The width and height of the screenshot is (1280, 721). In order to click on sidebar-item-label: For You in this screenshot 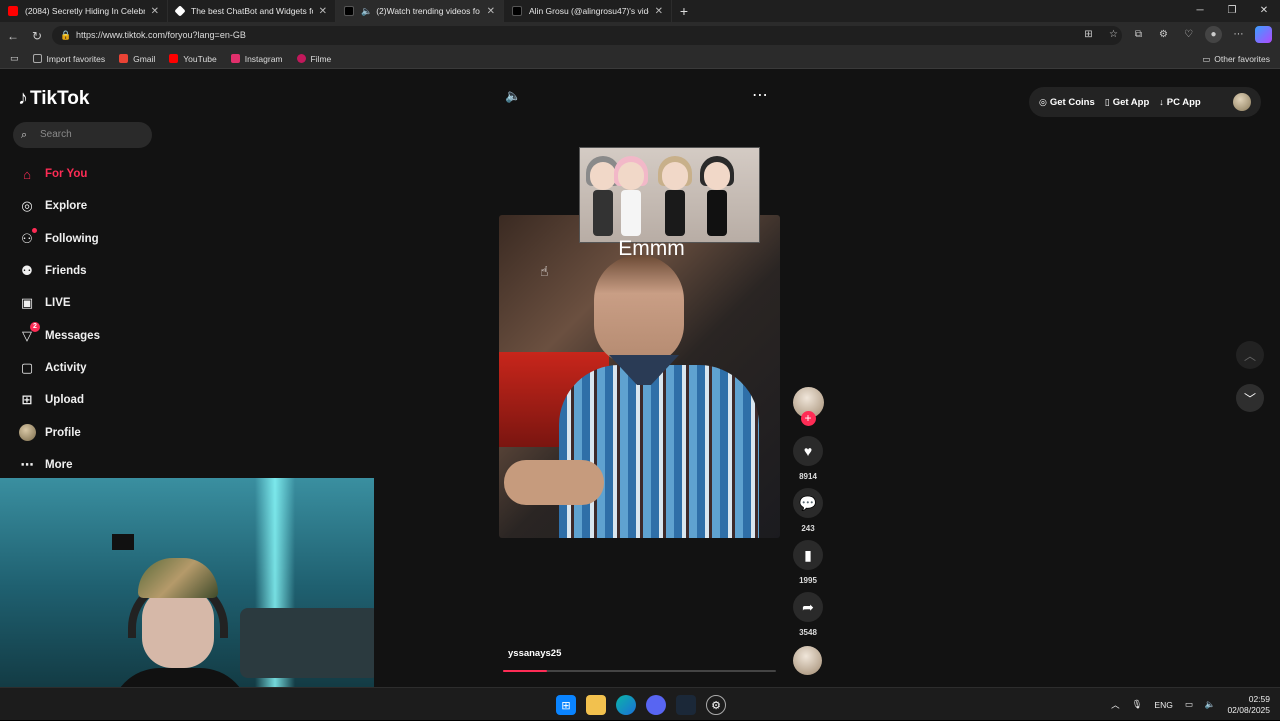, I will do `click(66, 174)`.